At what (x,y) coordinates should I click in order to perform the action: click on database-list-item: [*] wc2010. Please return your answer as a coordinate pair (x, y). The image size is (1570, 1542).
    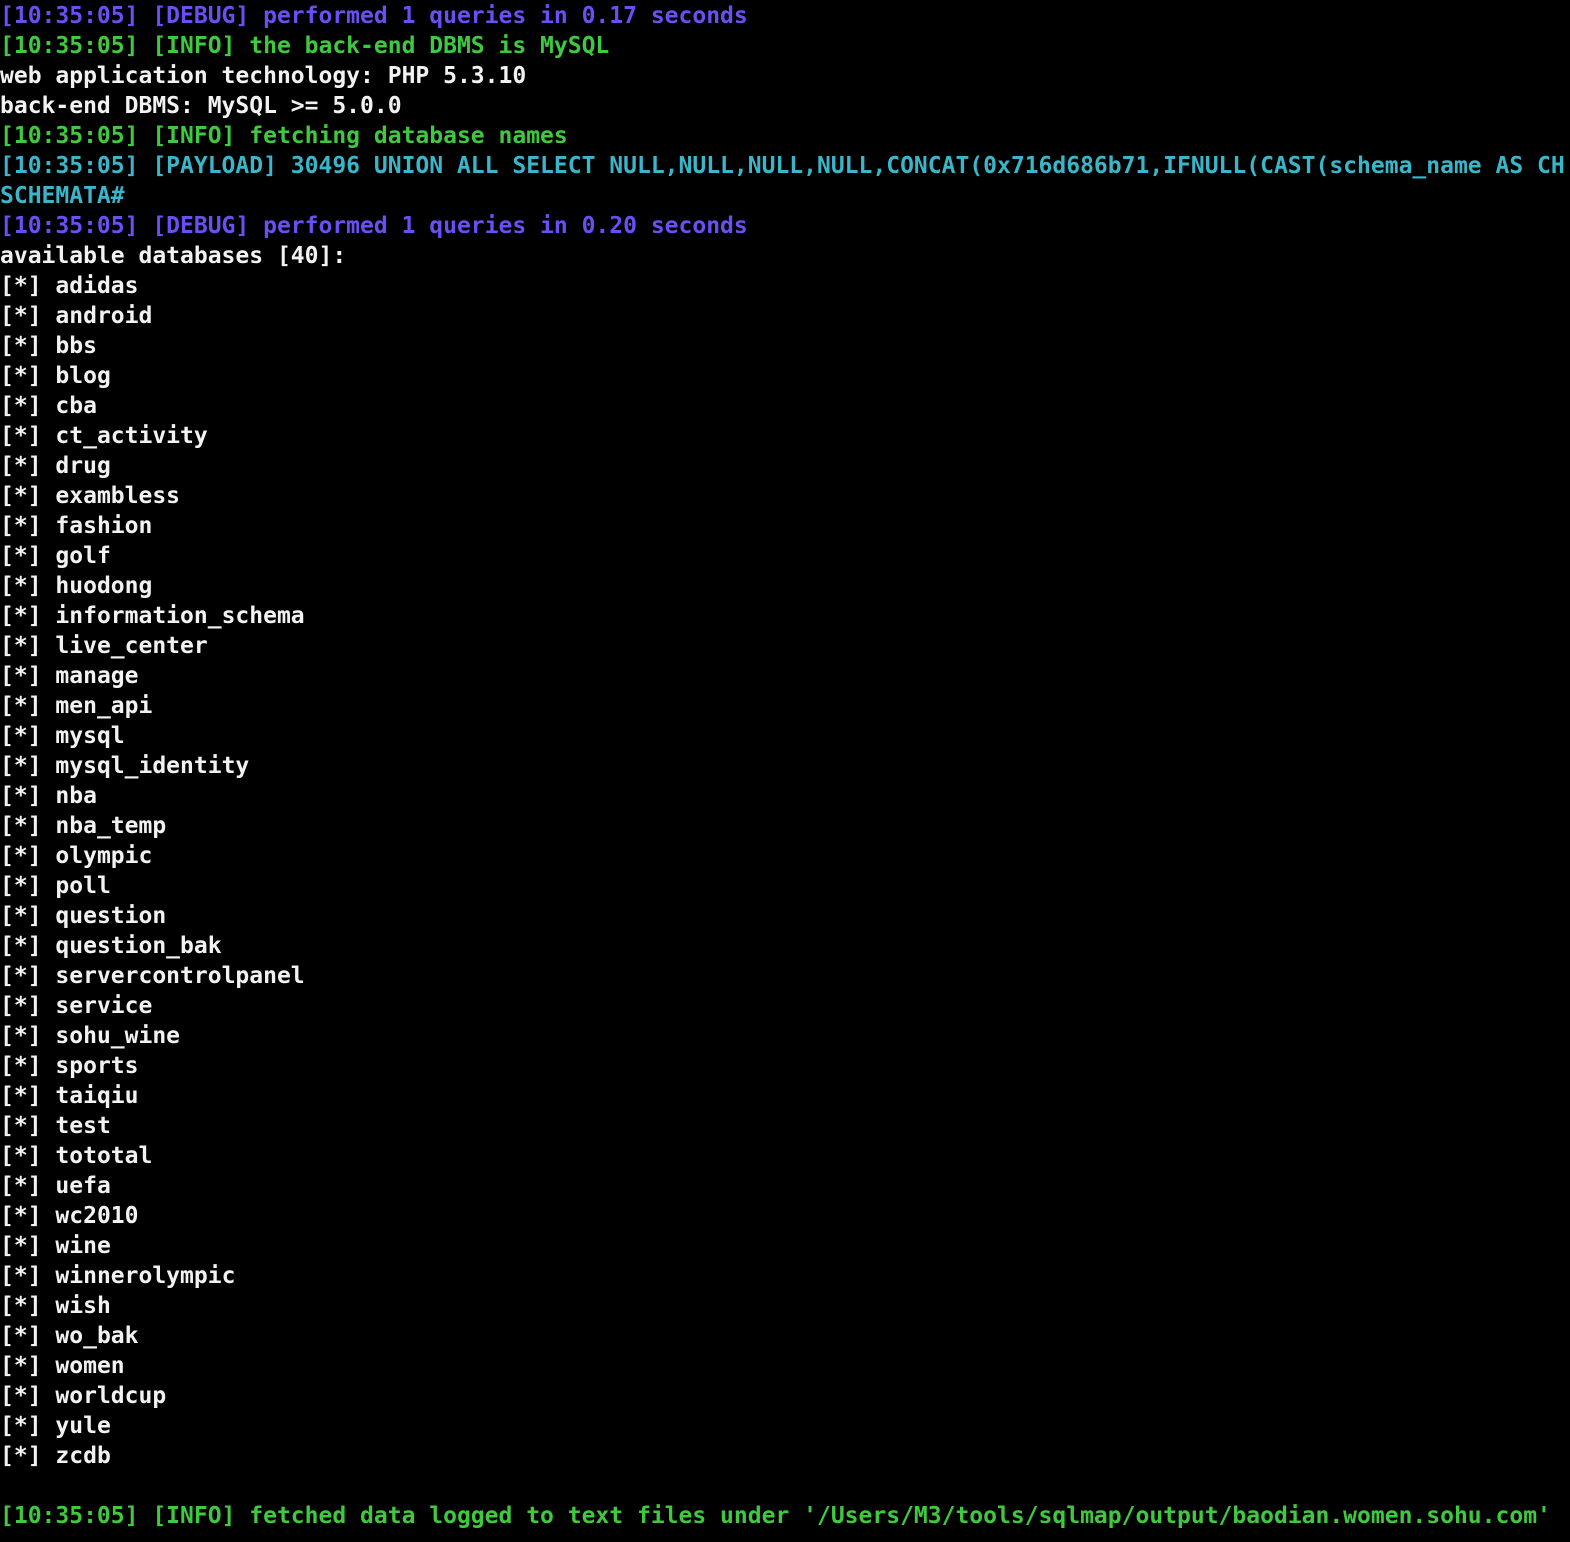
    Looking at the image, I should click on (785, 1216).